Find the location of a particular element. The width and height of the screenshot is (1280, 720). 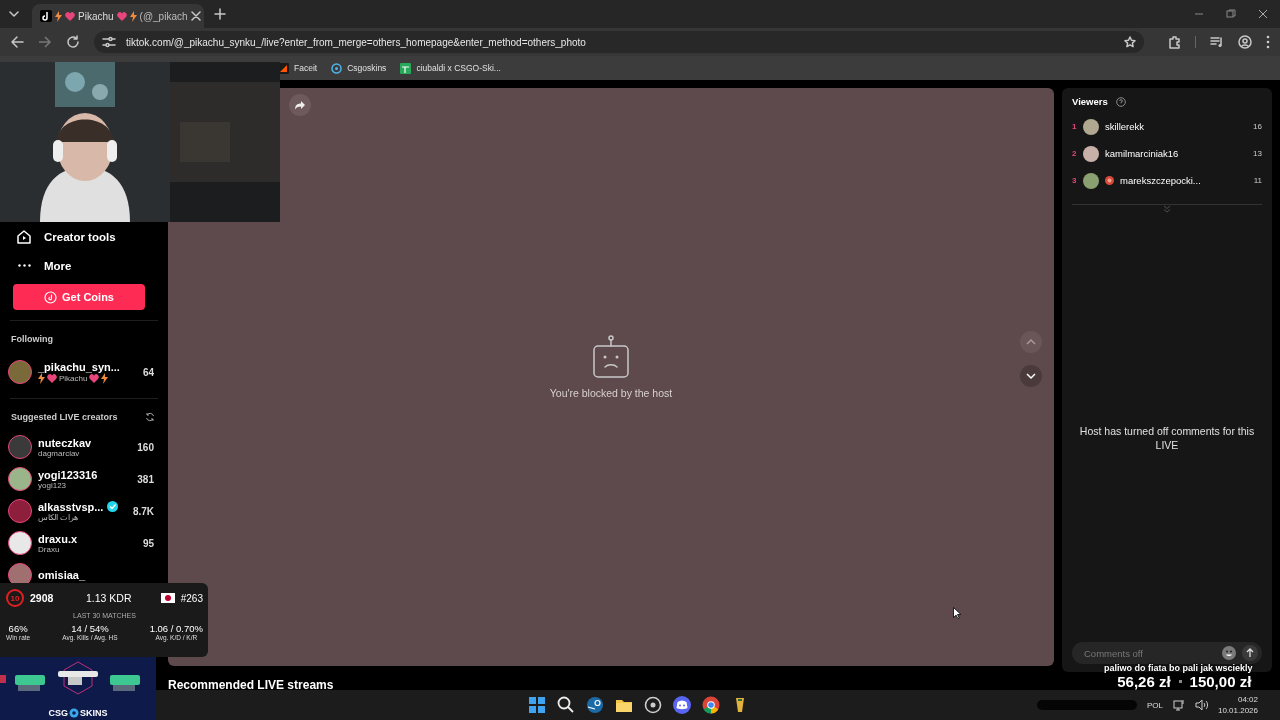

viewer-count: 160 is located at coordinates (146, 447).